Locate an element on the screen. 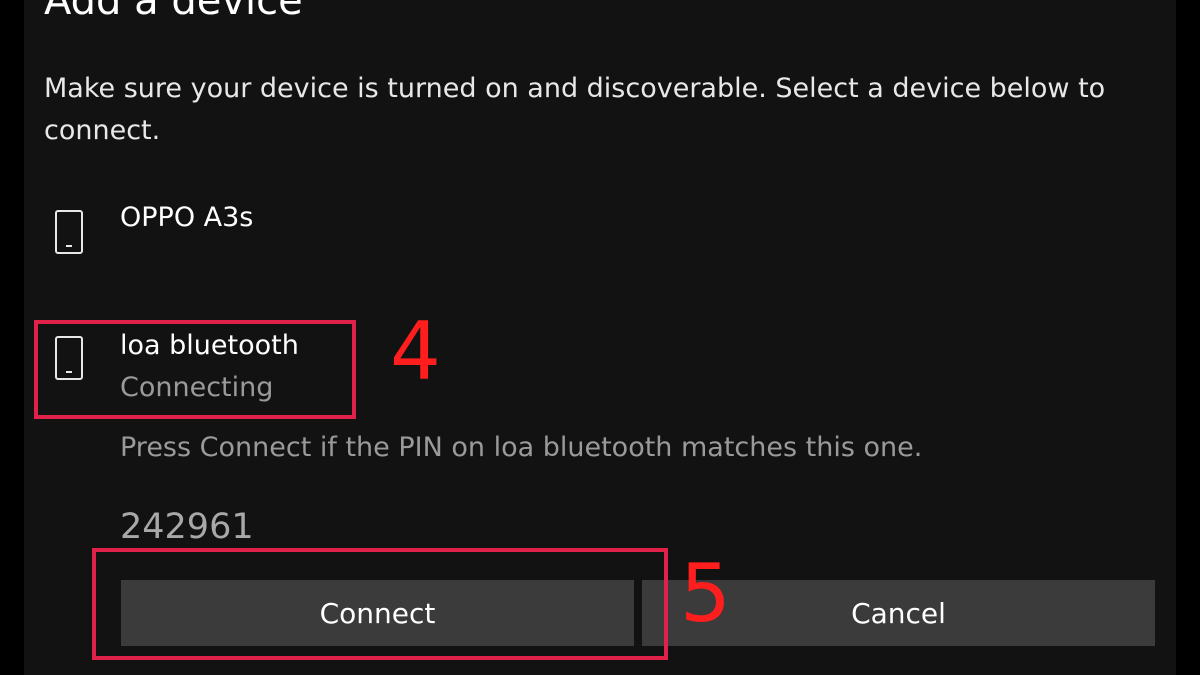 This screenshot has height=675, width=1200. dialog-title: Add a device is located at coordinates (173, 12).